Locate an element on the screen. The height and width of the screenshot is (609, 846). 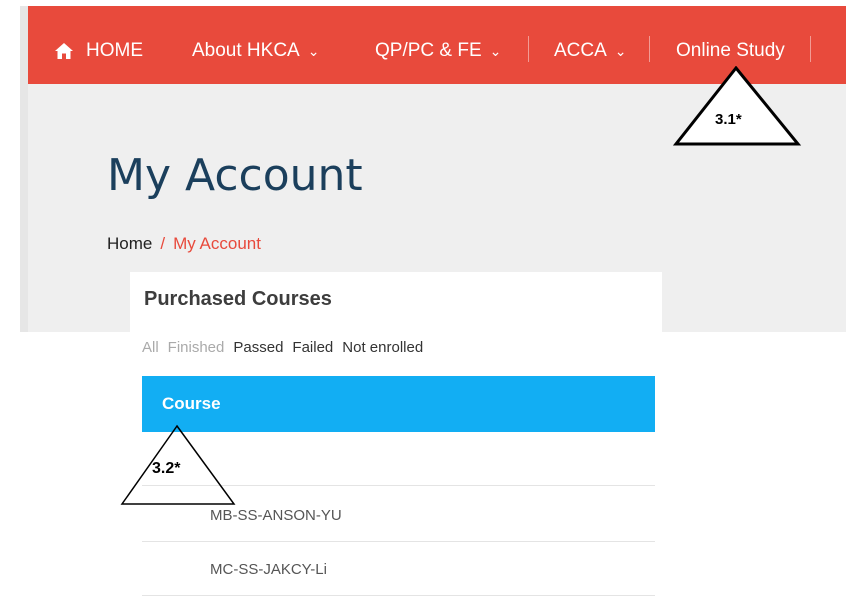
filter-finished: Finished is located at coordinates (196, 347).